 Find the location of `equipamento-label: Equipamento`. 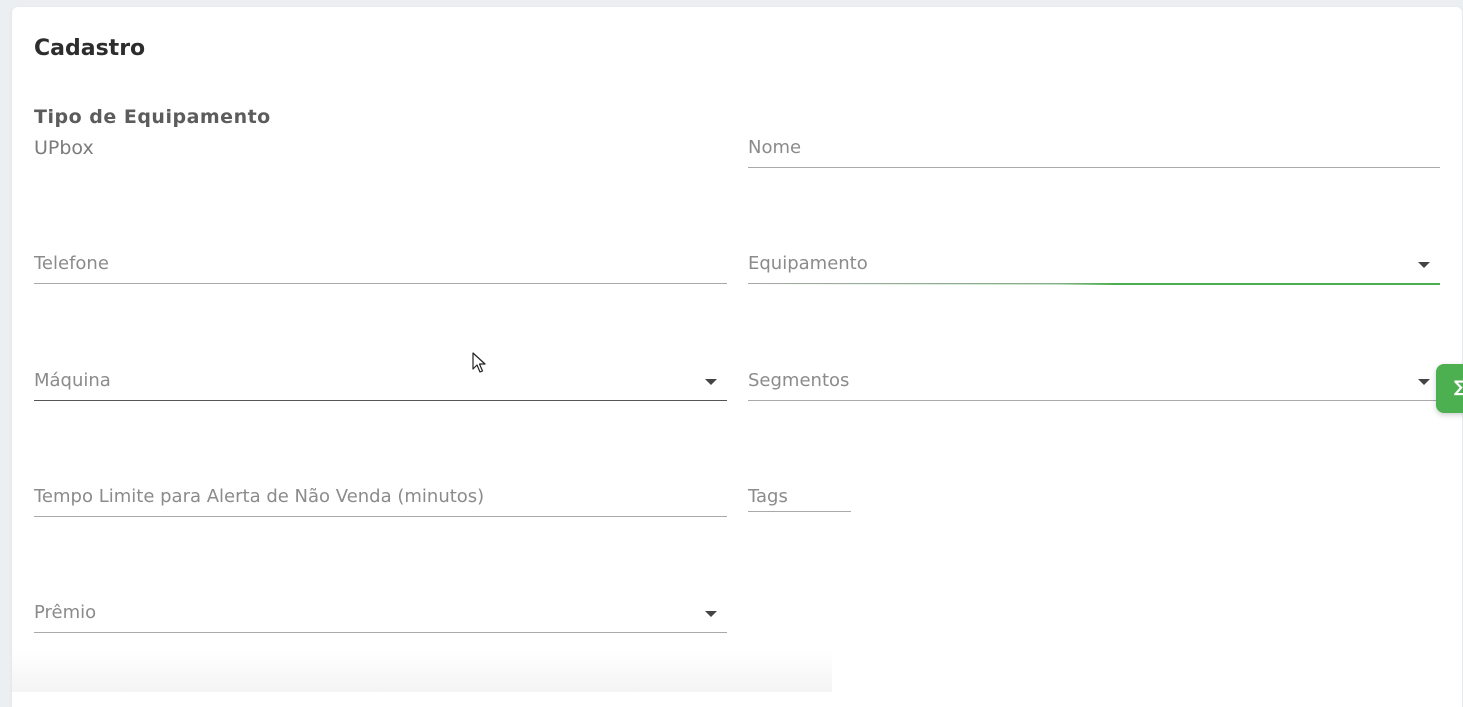

equipamento-label: Equipamento is located at coordinates (808, 263).